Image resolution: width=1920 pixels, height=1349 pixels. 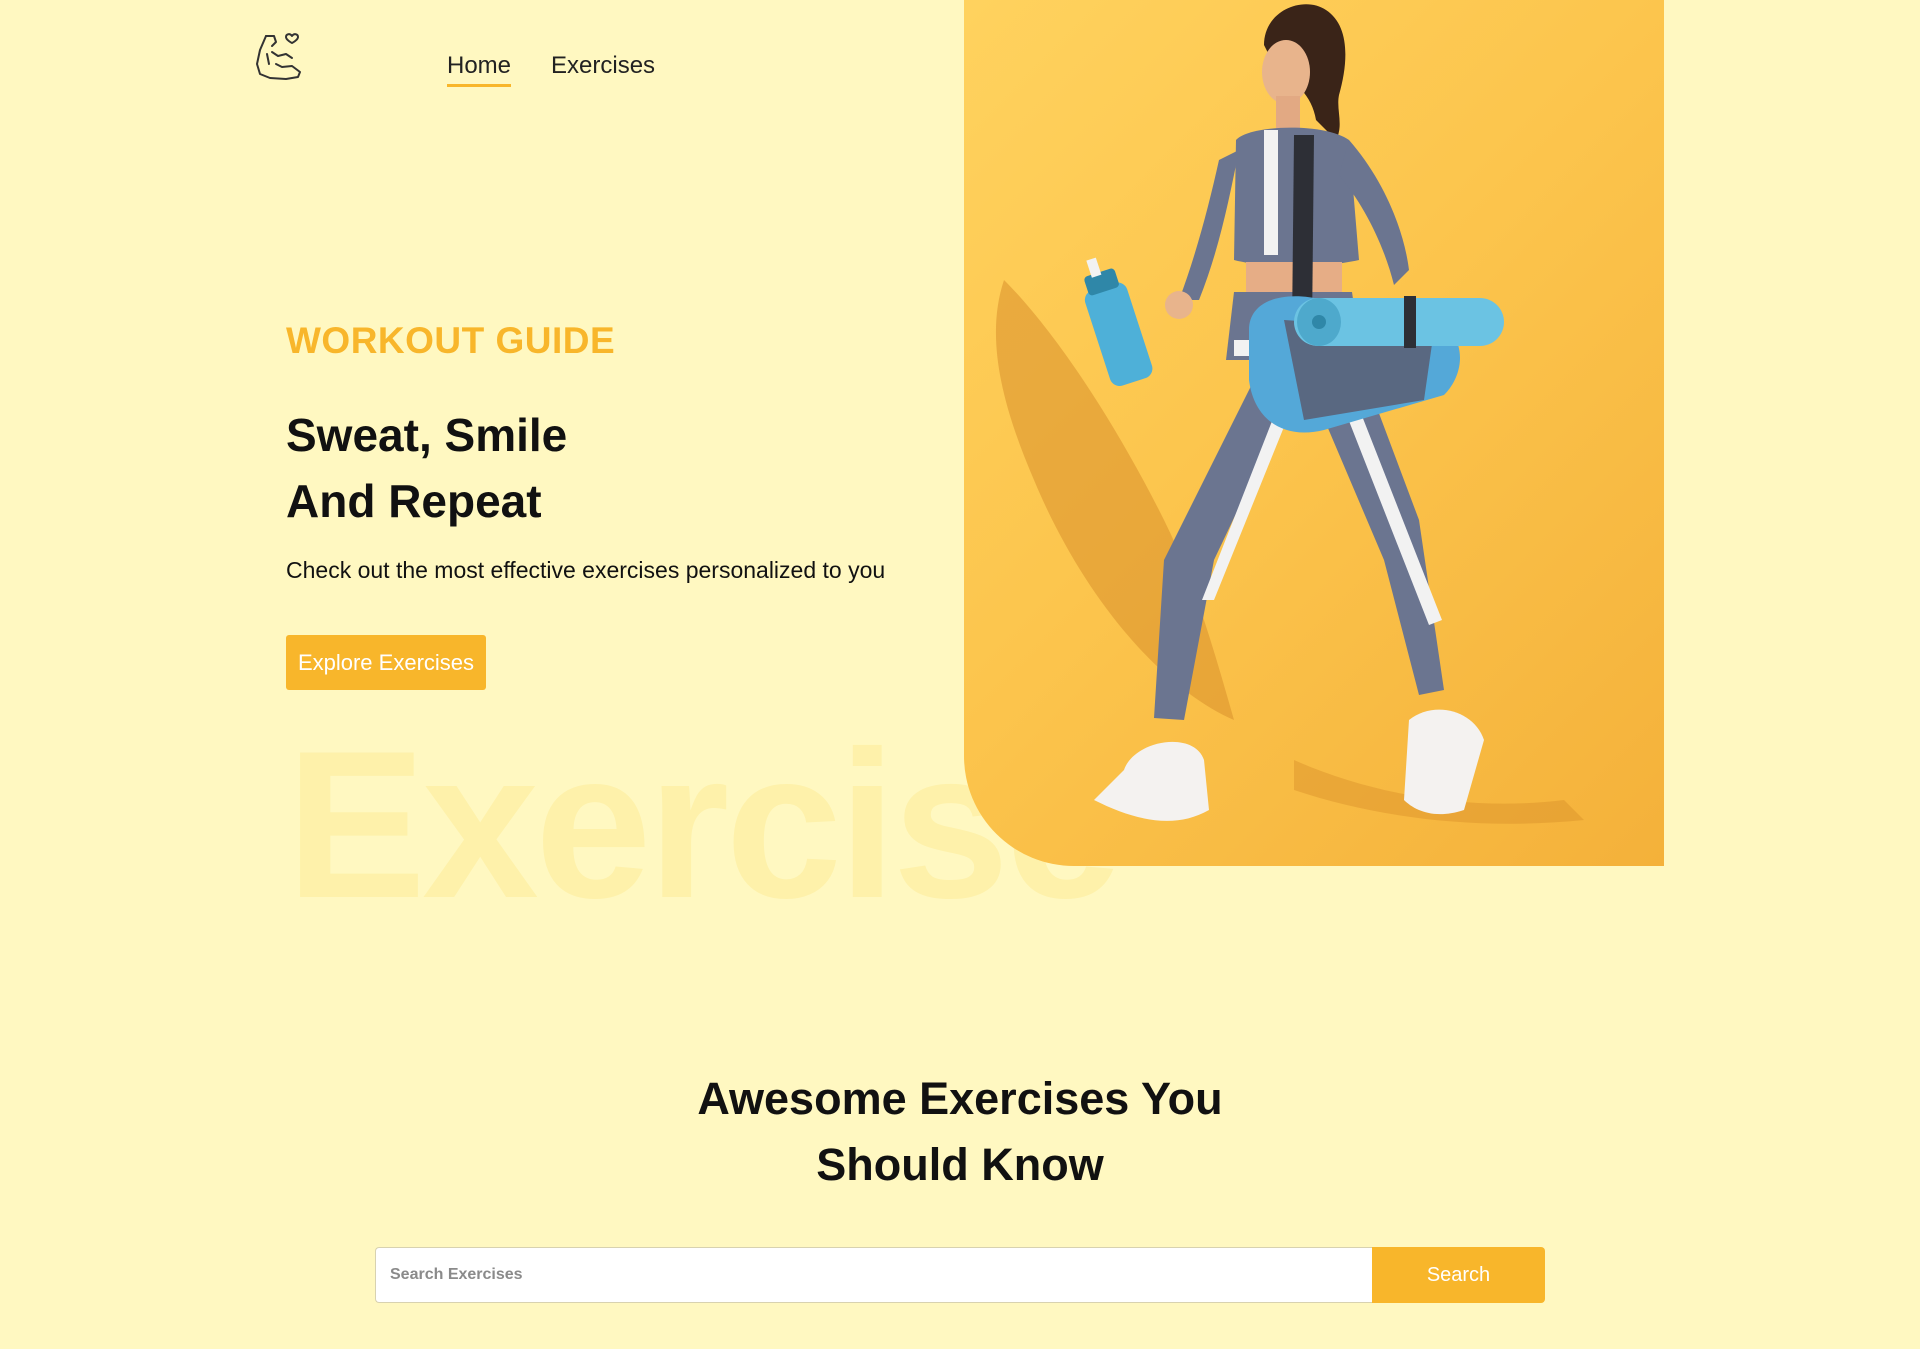 I want to click on main-nav: Home Exercises, so click(x=551, y=69).